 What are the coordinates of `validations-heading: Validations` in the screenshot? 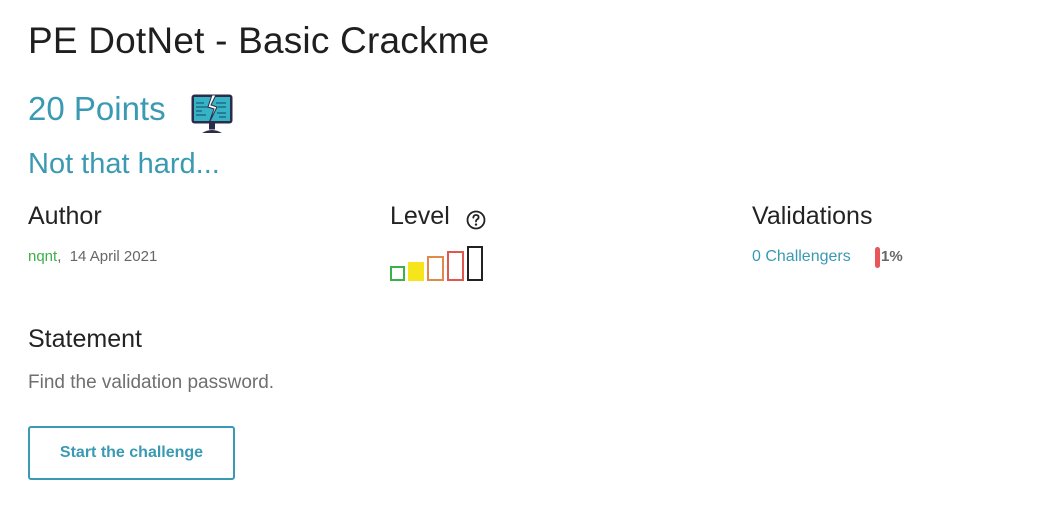 It's located at (812, 216).